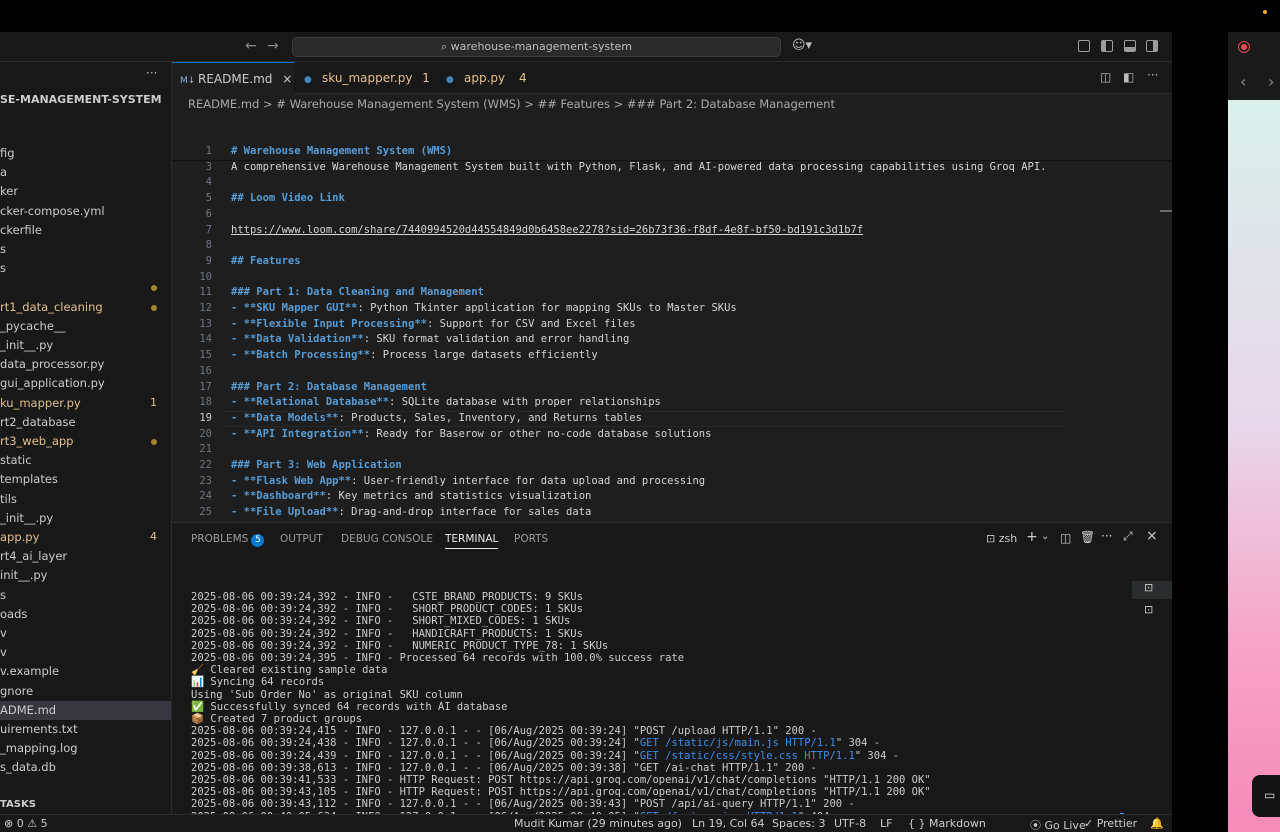 This screenshot has width=1280, height=832. What do you see at coordinates (536, 47) in the screenshot?
I see `command-center-search: ⌕ warehouse-management-system` at bounding box center [536, 47].